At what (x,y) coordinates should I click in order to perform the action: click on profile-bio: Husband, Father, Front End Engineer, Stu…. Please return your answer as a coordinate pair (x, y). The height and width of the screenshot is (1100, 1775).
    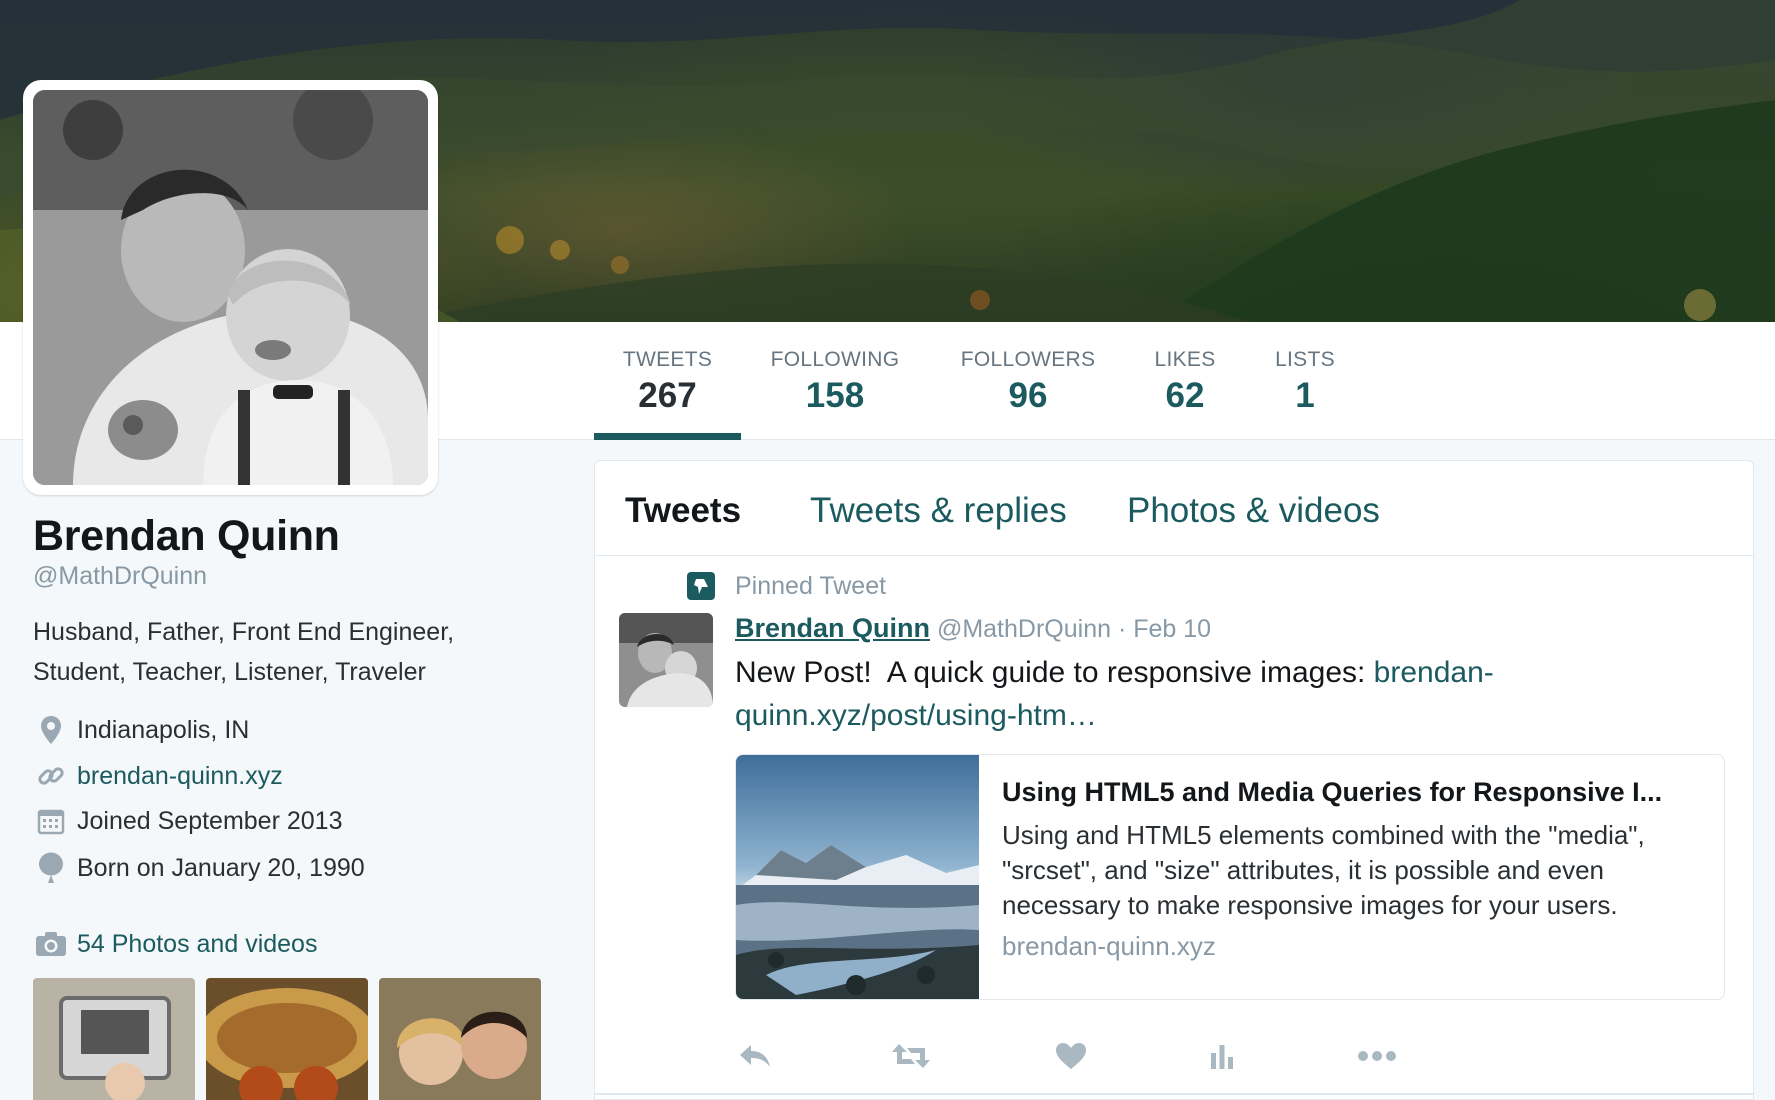
    Looking at the image, I should click on (293, 652).